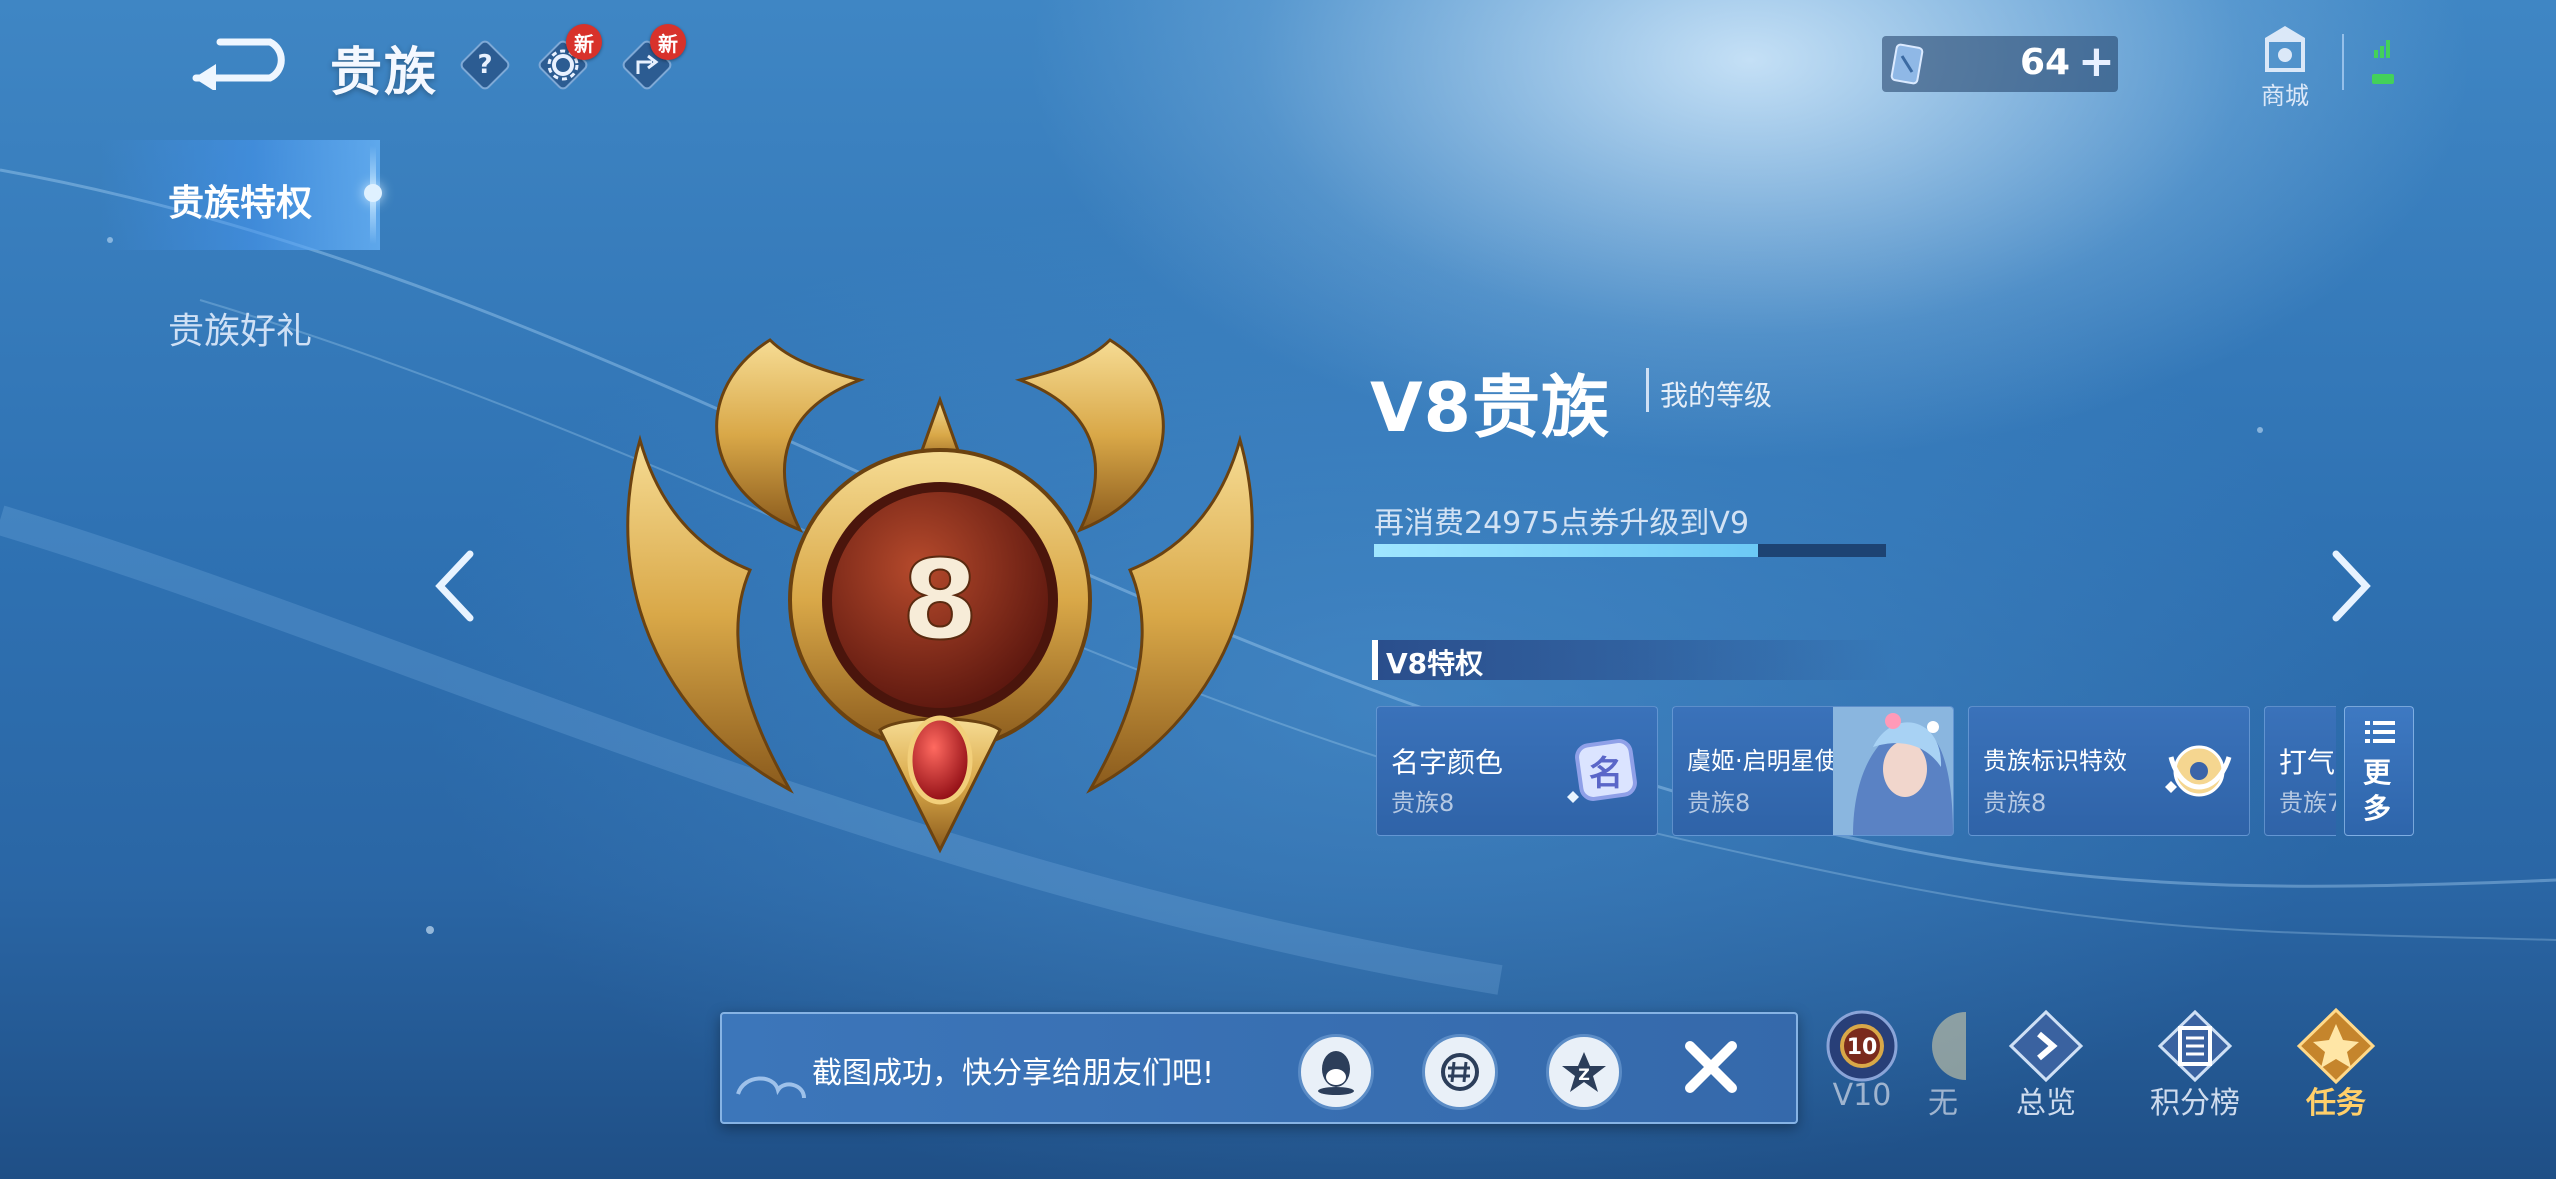  Describe the element at coordinates (2368, 62) in the screenshot. I see `signal-battery-icon` at that location.